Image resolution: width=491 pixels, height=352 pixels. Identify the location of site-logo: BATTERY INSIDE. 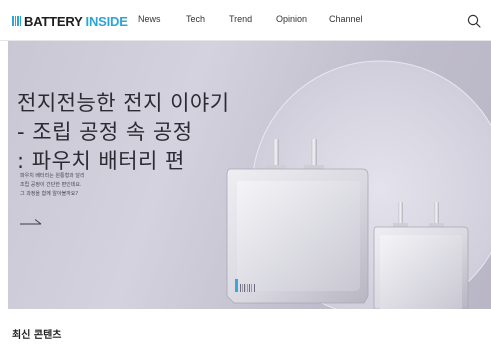
(70, 21).